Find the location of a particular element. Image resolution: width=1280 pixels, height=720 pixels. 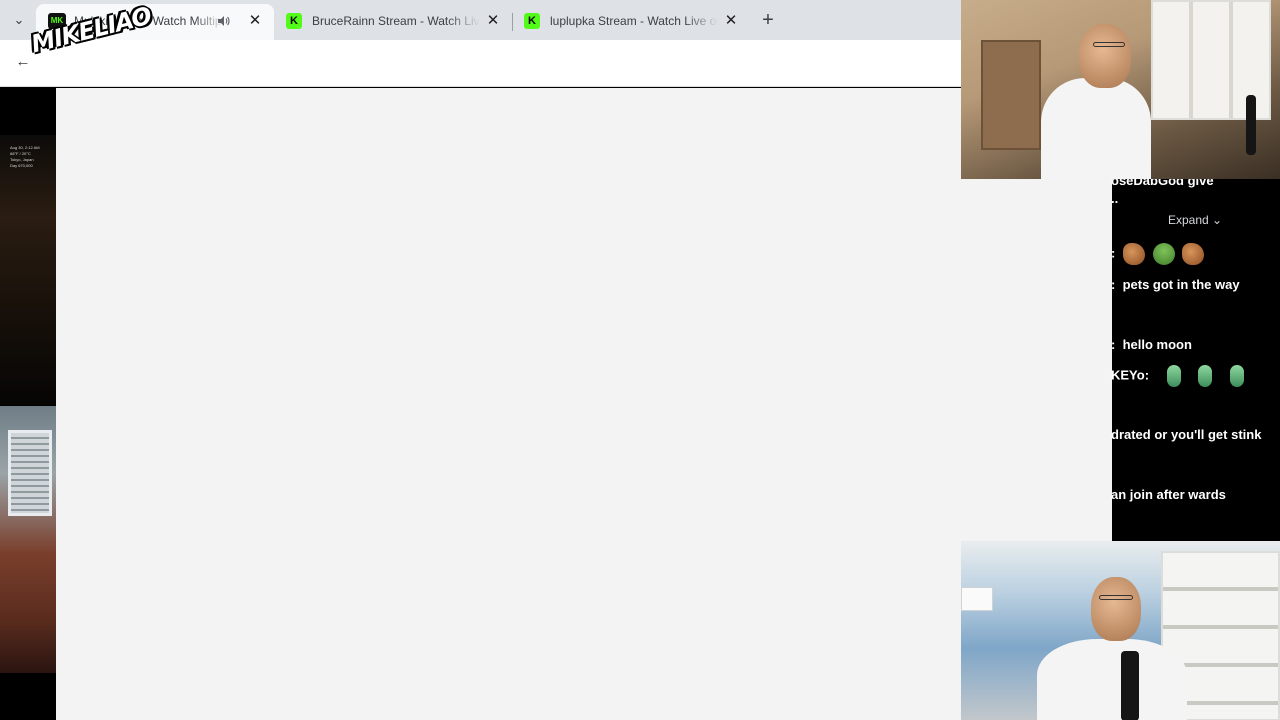

chat-text: pets got in the way is located at coordinates (1181, 284).